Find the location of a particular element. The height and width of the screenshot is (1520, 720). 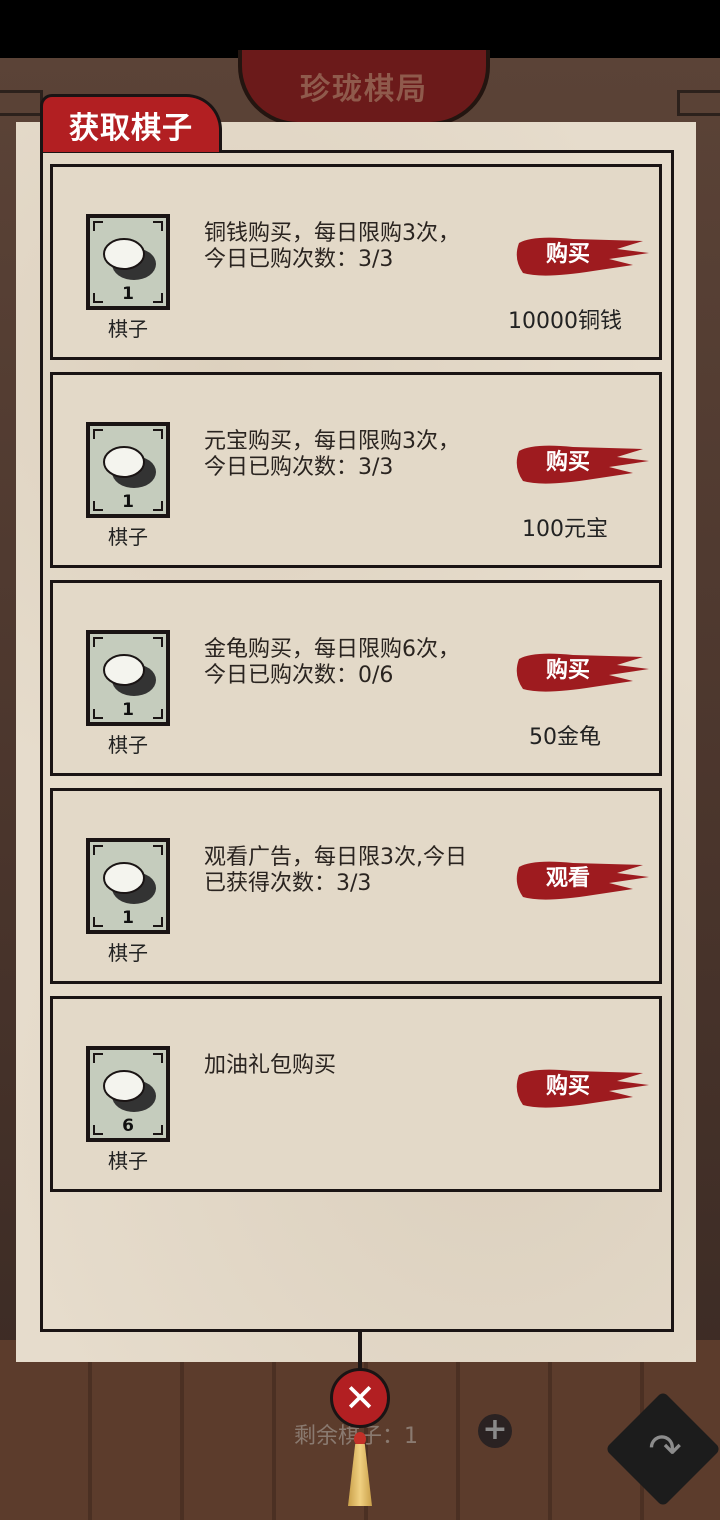

close-icon: ✕ is located at coordinates (360, 1398).